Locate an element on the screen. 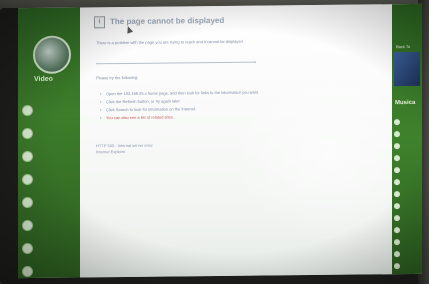 Image resolution: width=429 pixels, height=284 pixels. error-page-icon: i is located at coordinates (99, 22).